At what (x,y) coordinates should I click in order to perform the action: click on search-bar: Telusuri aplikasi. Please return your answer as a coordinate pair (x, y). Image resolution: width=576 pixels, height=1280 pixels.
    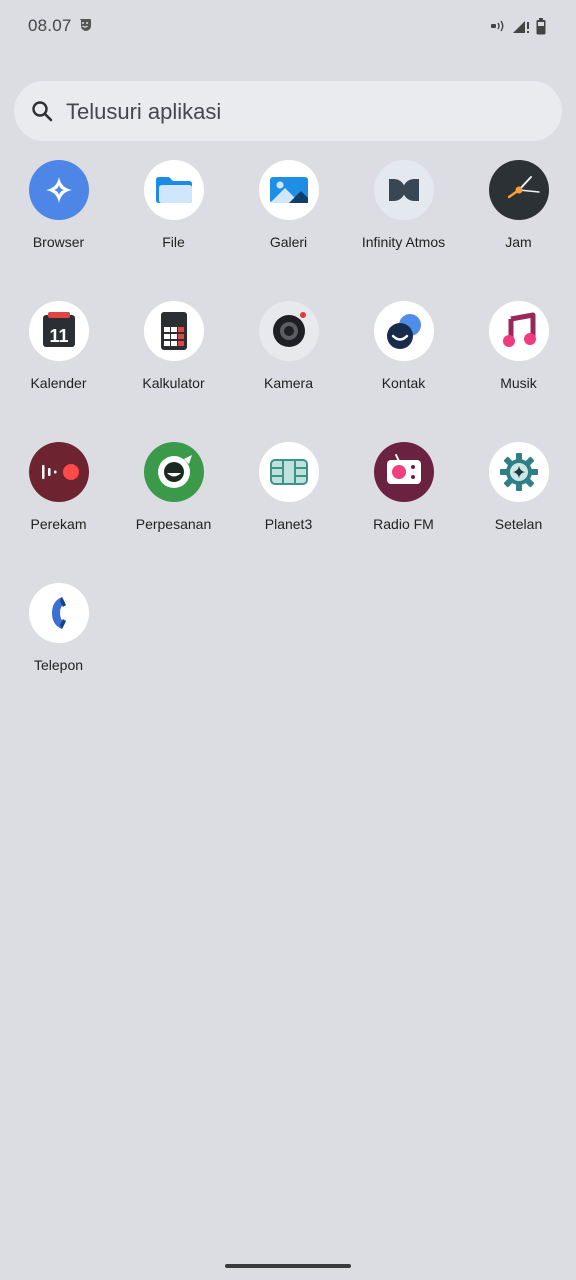
    Looking at the image, I should click on (288, 111).